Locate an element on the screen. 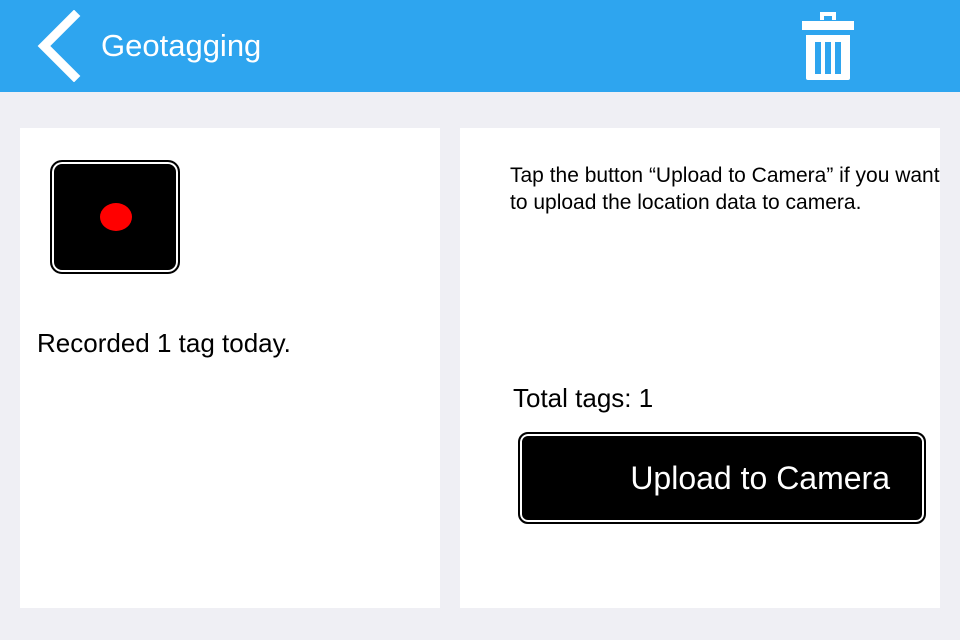  record-button is located at coordinates (115, 217).